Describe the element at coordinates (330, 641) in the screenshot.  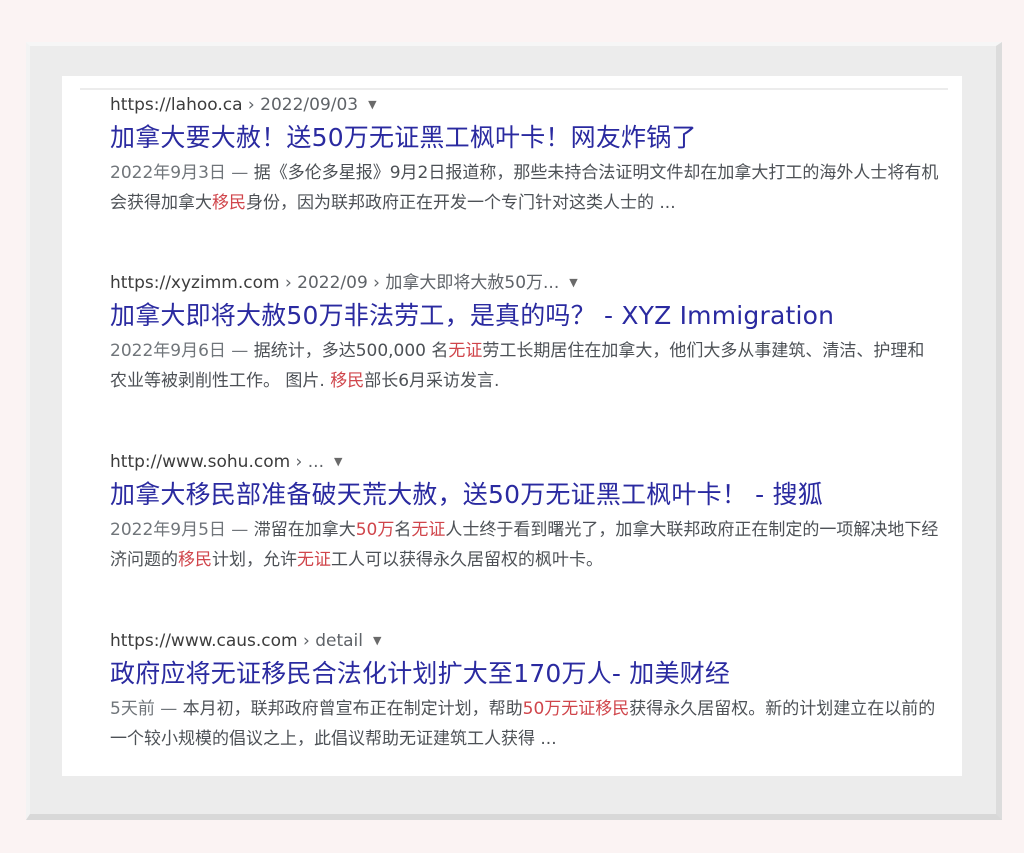
I see `result-url-breadcrumb: › detail` at that location.